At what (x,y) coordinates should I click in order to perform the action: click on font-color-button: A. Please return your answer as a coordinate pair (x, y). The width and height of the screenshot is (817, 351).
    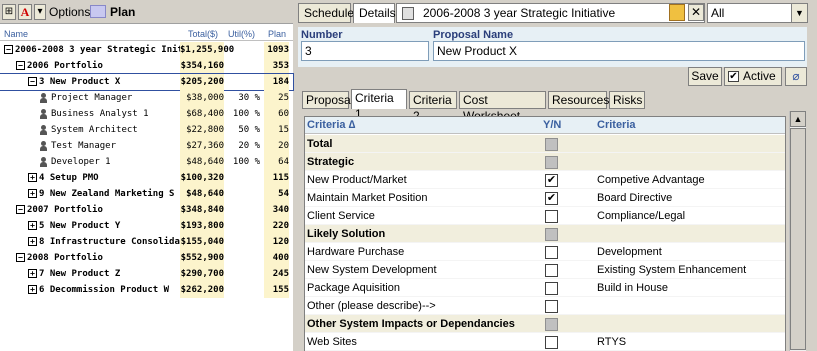
    Looking at the image, I should click on (25, 12).